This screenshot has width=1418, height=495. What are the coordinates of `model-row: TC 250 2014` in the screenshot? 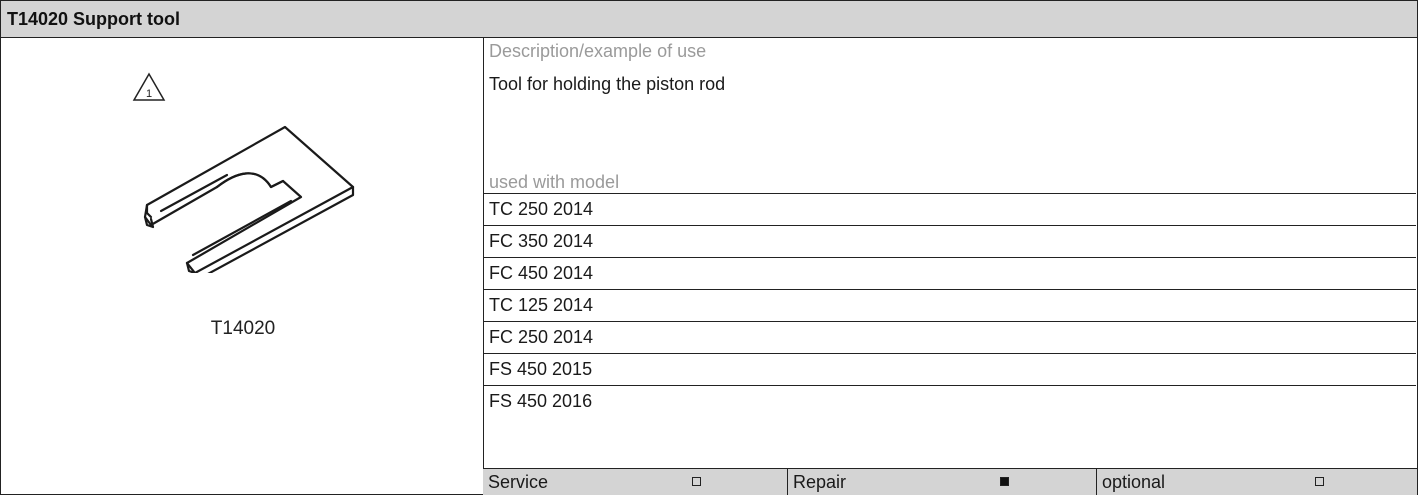 It's located at (949, 209).